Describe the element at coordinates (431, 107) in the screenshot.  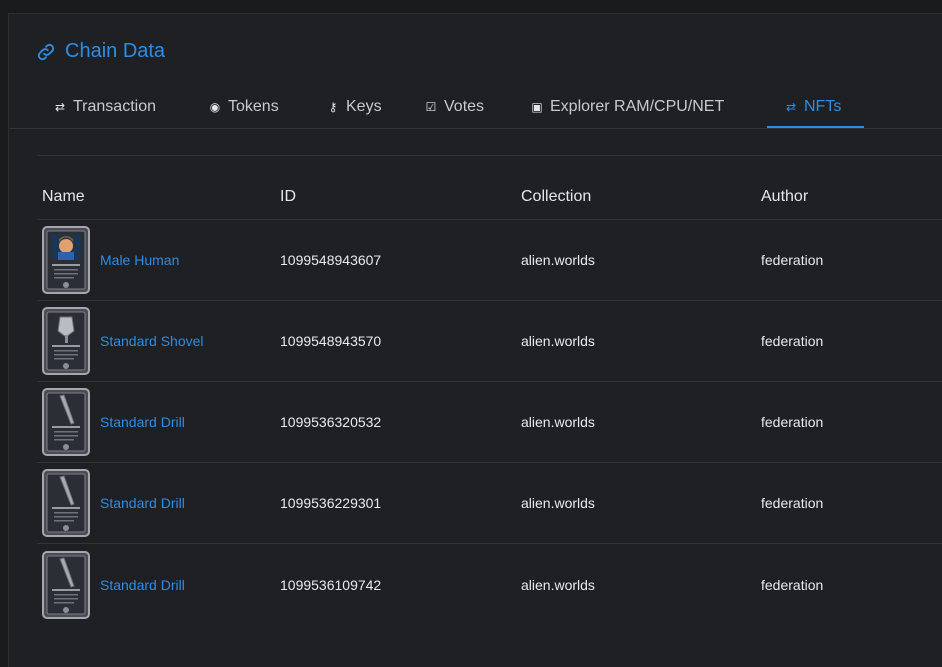
I see `checkbox-icon: ☑` at that location.